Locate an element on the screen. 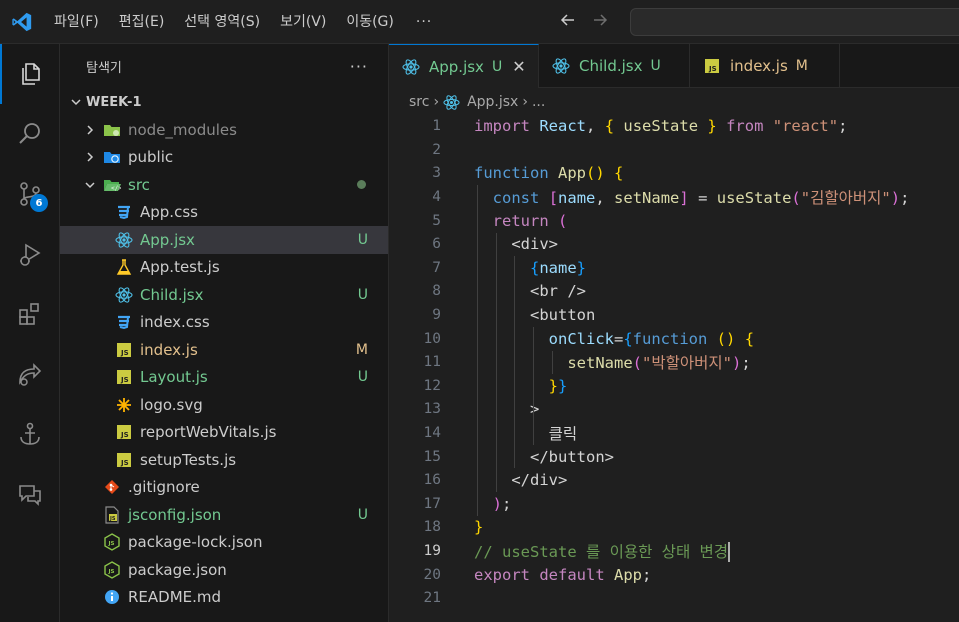  tab-label: Child.jsx is located at coordinates (611, 66).